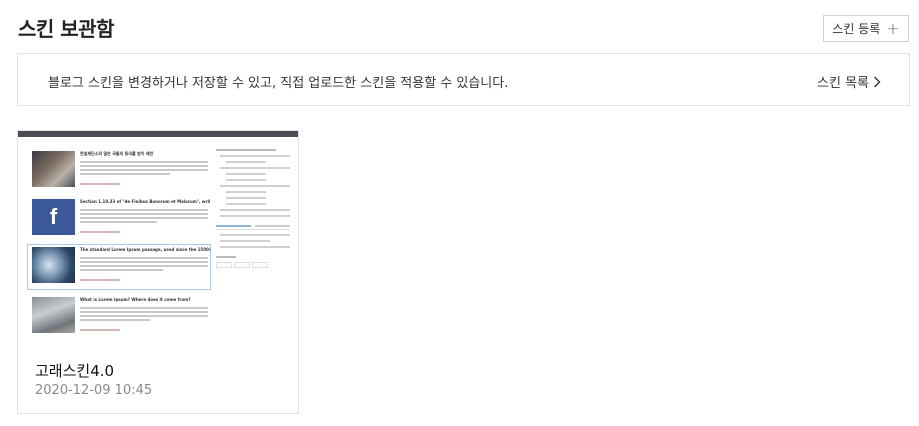  What do you see at coordinates (94, 390) in the screenshot?
I see `skin-date: 2020-12-09 10:45` at bounding box center [94, 390].